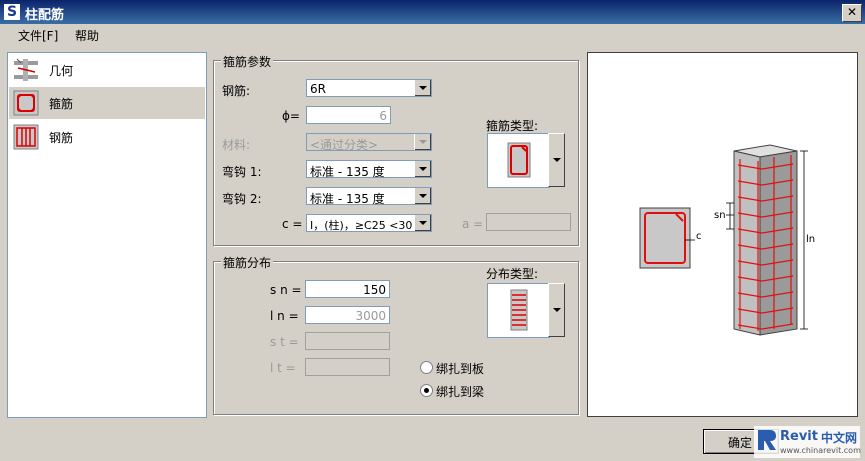 This screenshot has width=865, height=461. I want to click on stirrup-shape-icon, so click(519, 160).